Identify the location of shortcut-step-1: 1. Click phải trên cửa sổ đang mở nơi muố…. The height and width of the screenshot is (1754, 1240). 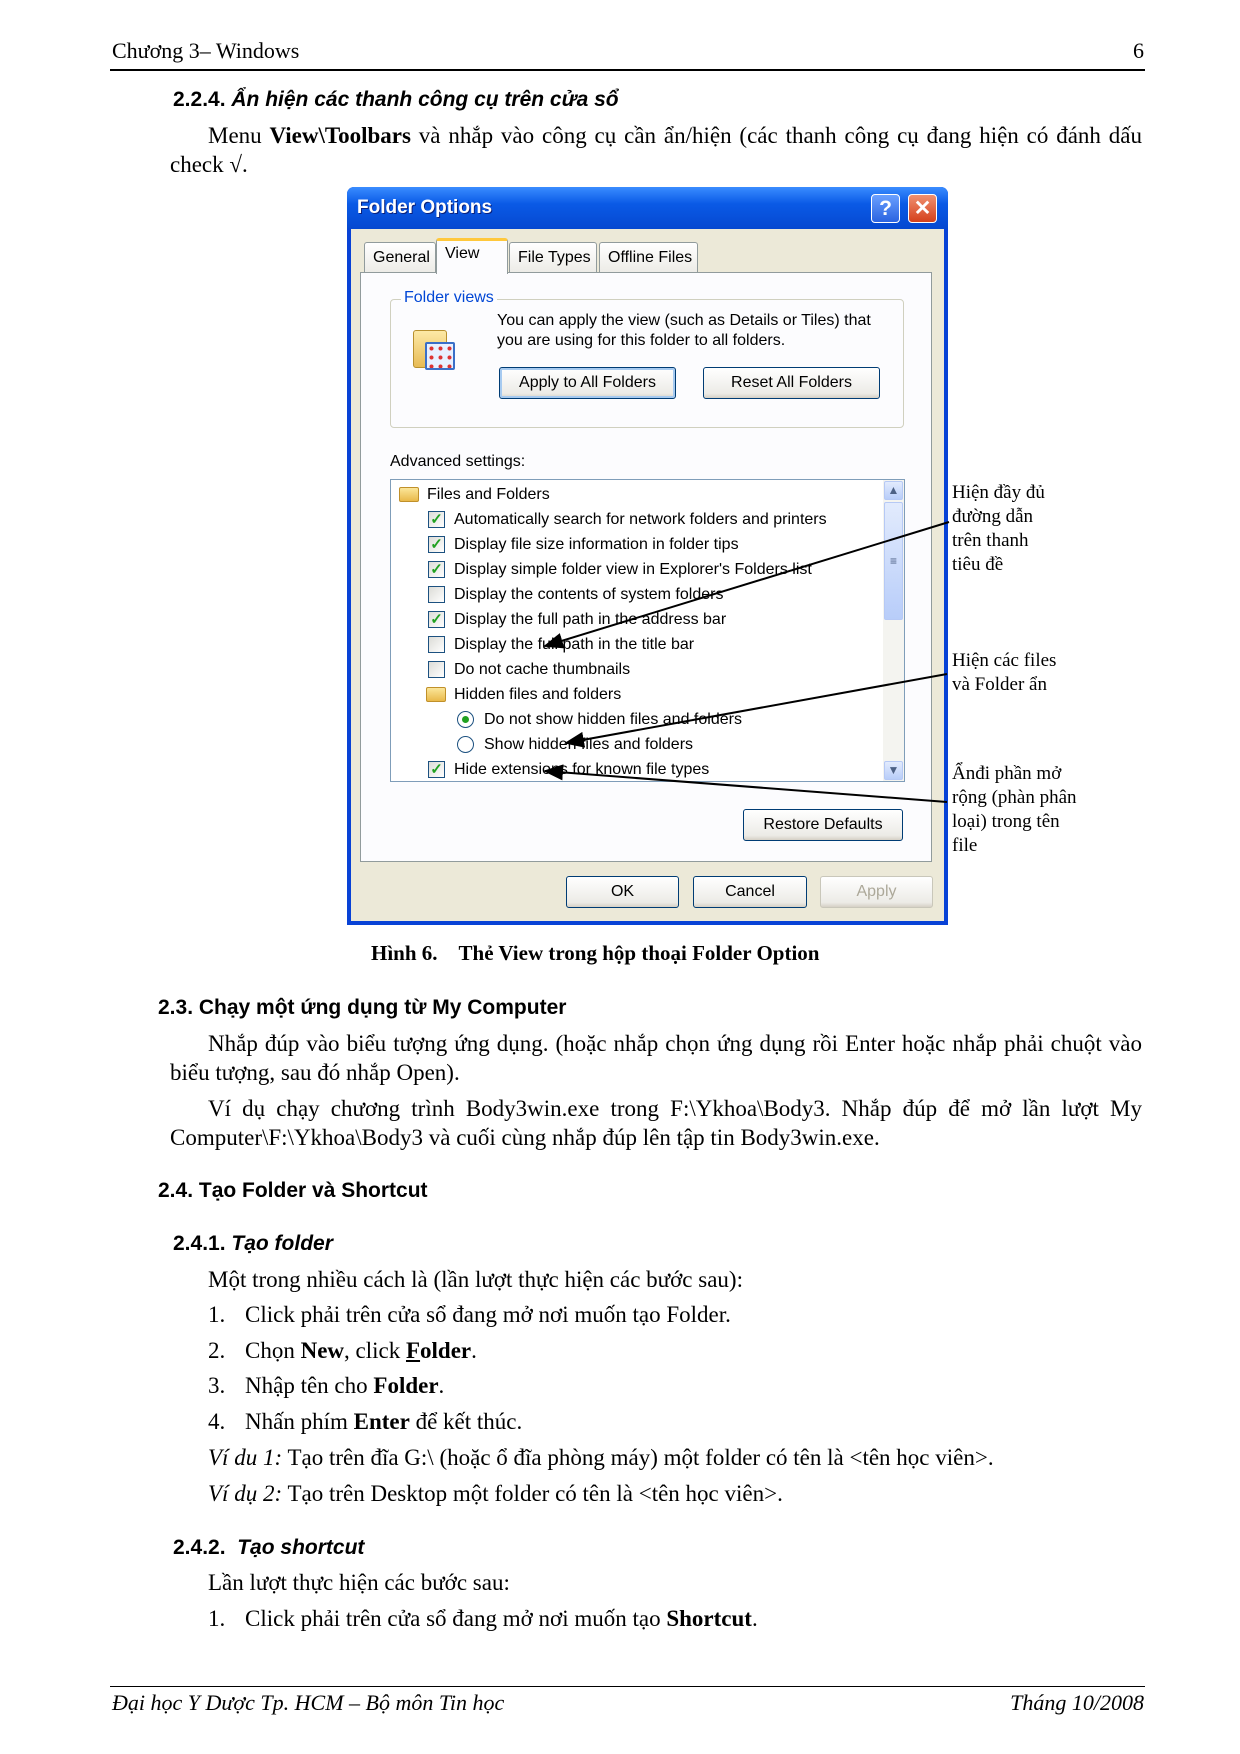
(483, 1618).